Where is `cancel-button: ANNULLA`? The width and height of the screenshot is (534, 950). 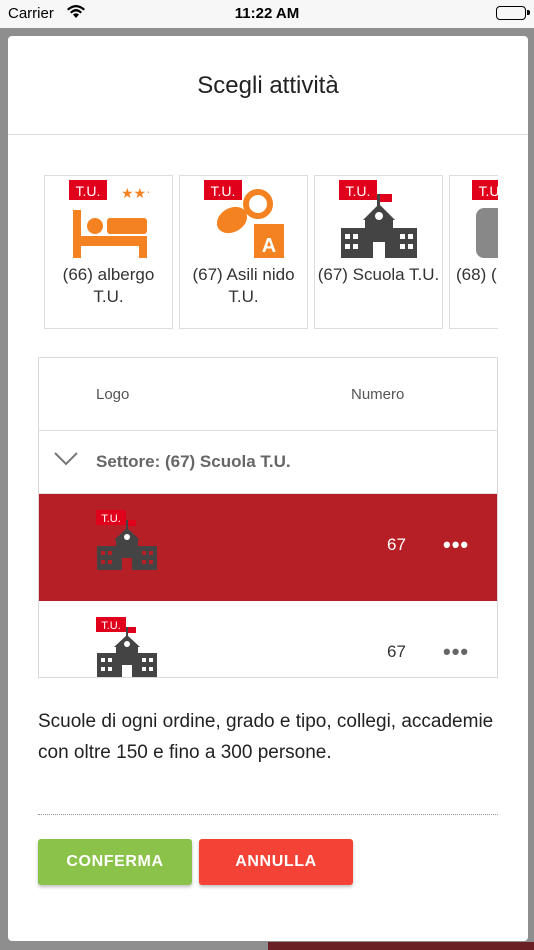 cancel-button: ANNULLA is located at coordinates (276, 862).